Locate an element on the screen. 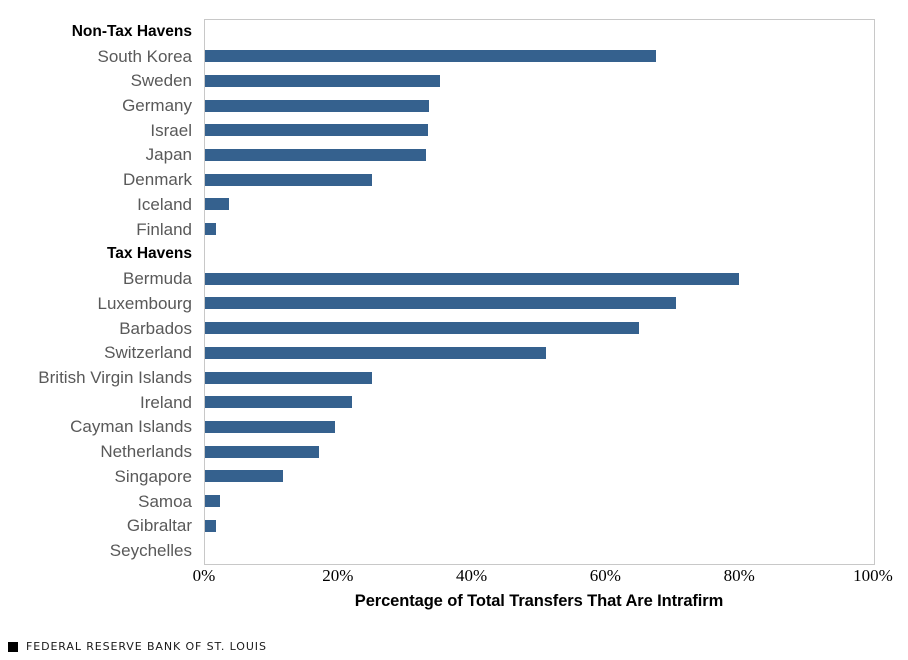 This screenshot has height=660, width=908. bar-row: Cayman Islands is located at coordinates (454, 427).